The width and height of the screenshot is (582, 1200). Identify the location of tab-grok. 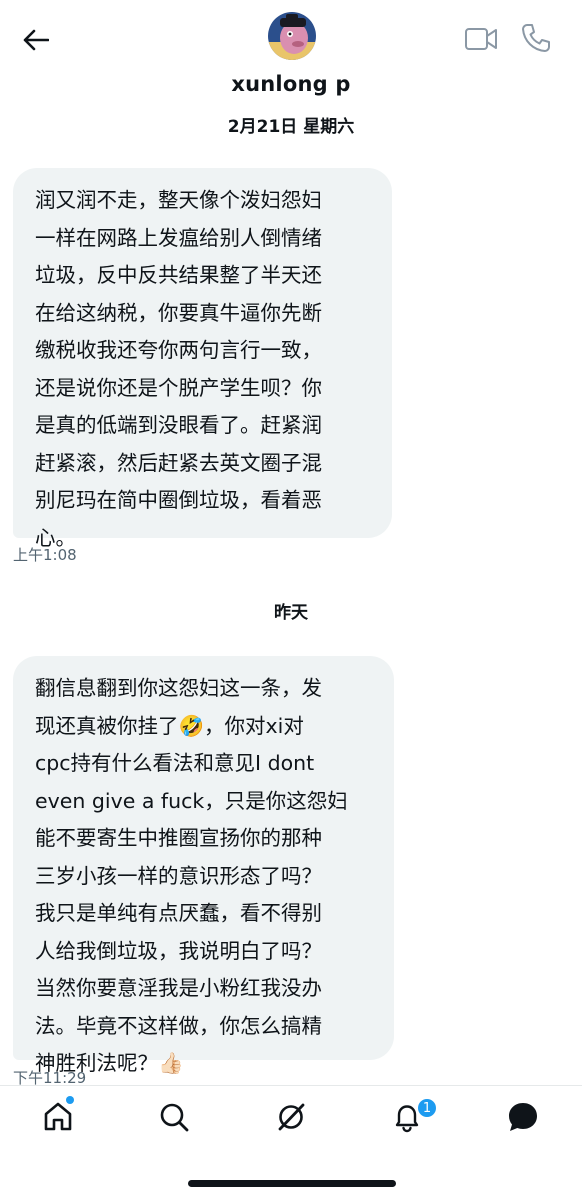
(291, 1117).